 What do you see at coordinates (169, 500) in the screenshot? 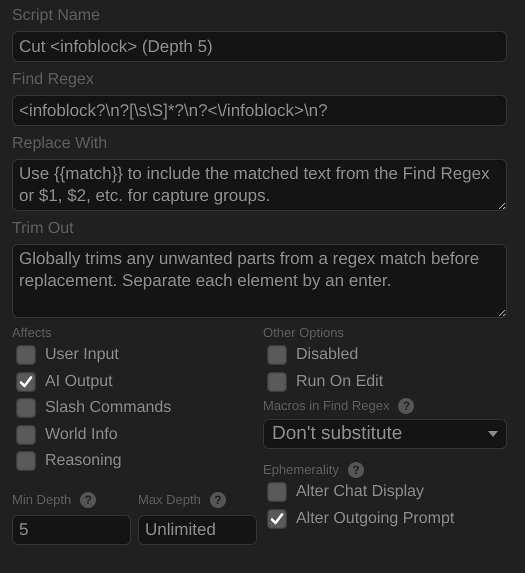
I see `section-label: Max Depth` at bounding box center [169, 500].